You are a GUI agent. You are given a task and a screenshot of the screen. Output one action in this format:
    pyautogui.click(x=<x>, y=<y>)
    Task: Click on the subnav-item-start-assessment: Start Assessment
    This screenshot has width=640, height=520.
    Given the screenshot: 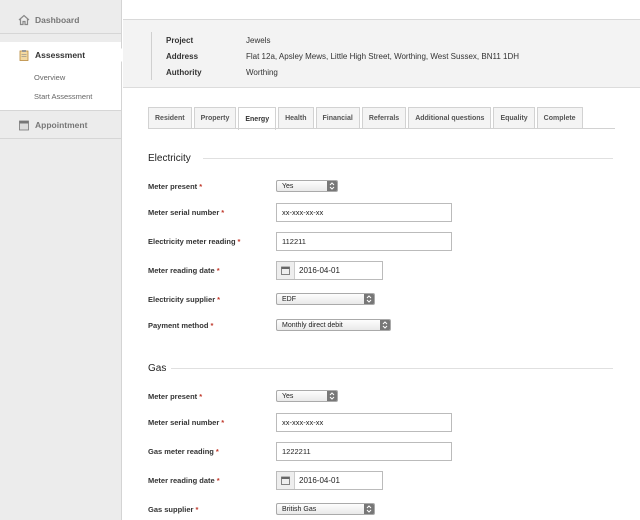 What is the action you would take?
    pyautogui.click(x=60, y=96)
    